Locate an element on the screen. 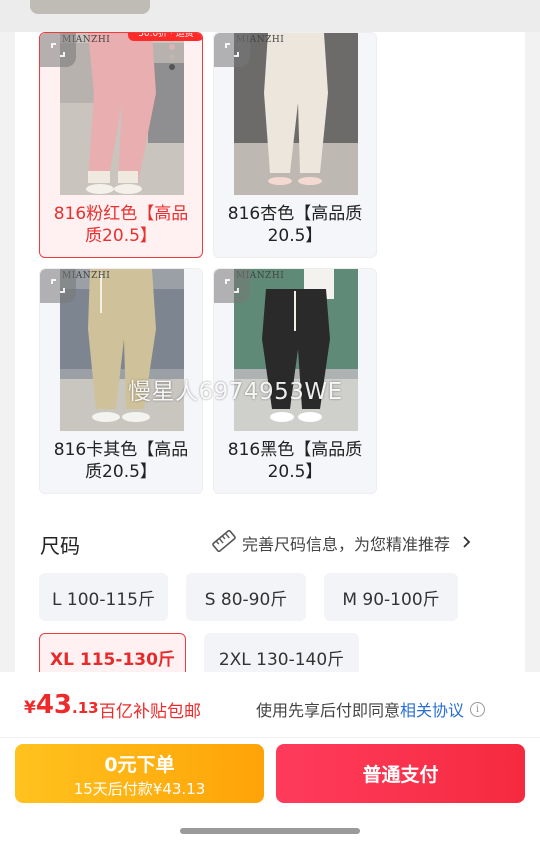 Image resolution: width=540 pixels, height=845 pixels. size-info-link: 完善尺码信息，为您精准推荐 is located at coordinates (342, 542).